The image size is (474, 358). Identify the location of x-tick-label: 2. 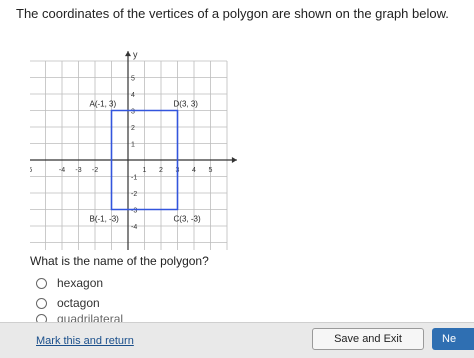
(161, 170).